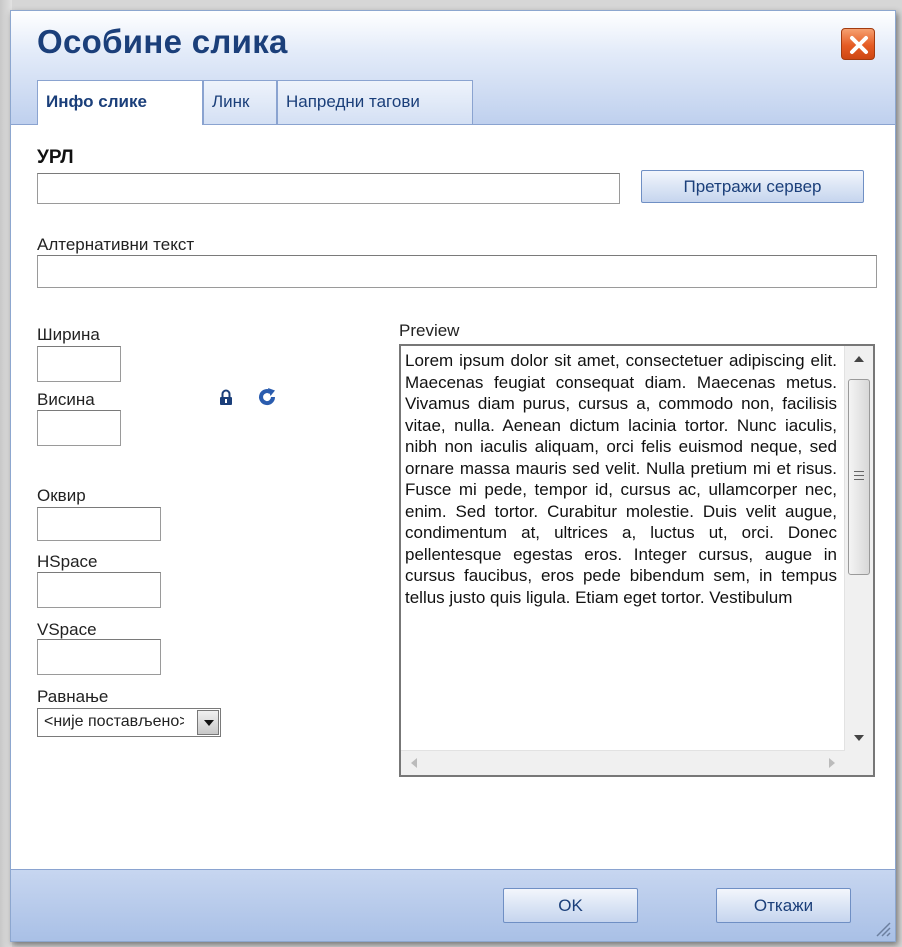 The height and width of the screenshot is (947, 902). Describe the element at coordinates (116, 244) in the screenshot. I see `alt-text-label: Алтернативни текст` at that location.